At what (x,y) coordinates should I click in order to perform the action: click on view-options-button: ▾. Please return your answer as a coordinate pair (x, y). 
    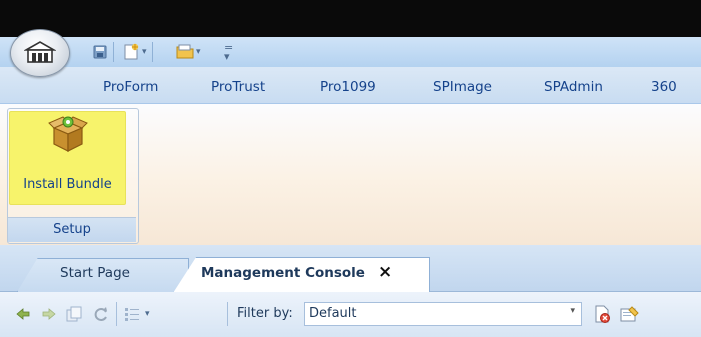
    Looking at the image, I should click on (137, 314).